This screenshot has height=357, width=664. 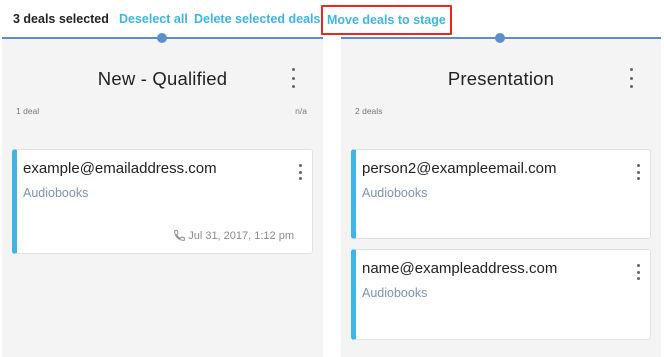 I want to click on deal-activity-date: Jul 31, 2017, 1:12 pm, so click(x=241, y=235).